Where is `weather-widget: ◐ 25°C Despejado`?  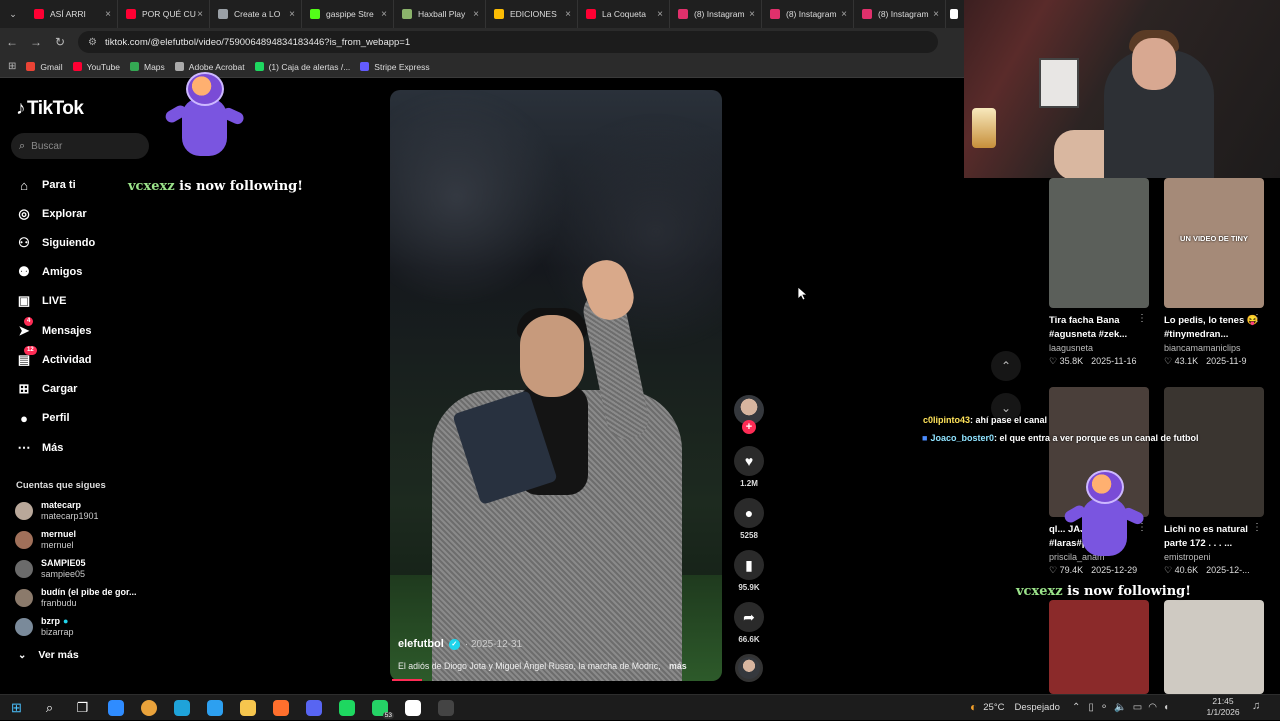 weather-widget: ◐ 25°C Despejado is located at coordinates (1015, 707).